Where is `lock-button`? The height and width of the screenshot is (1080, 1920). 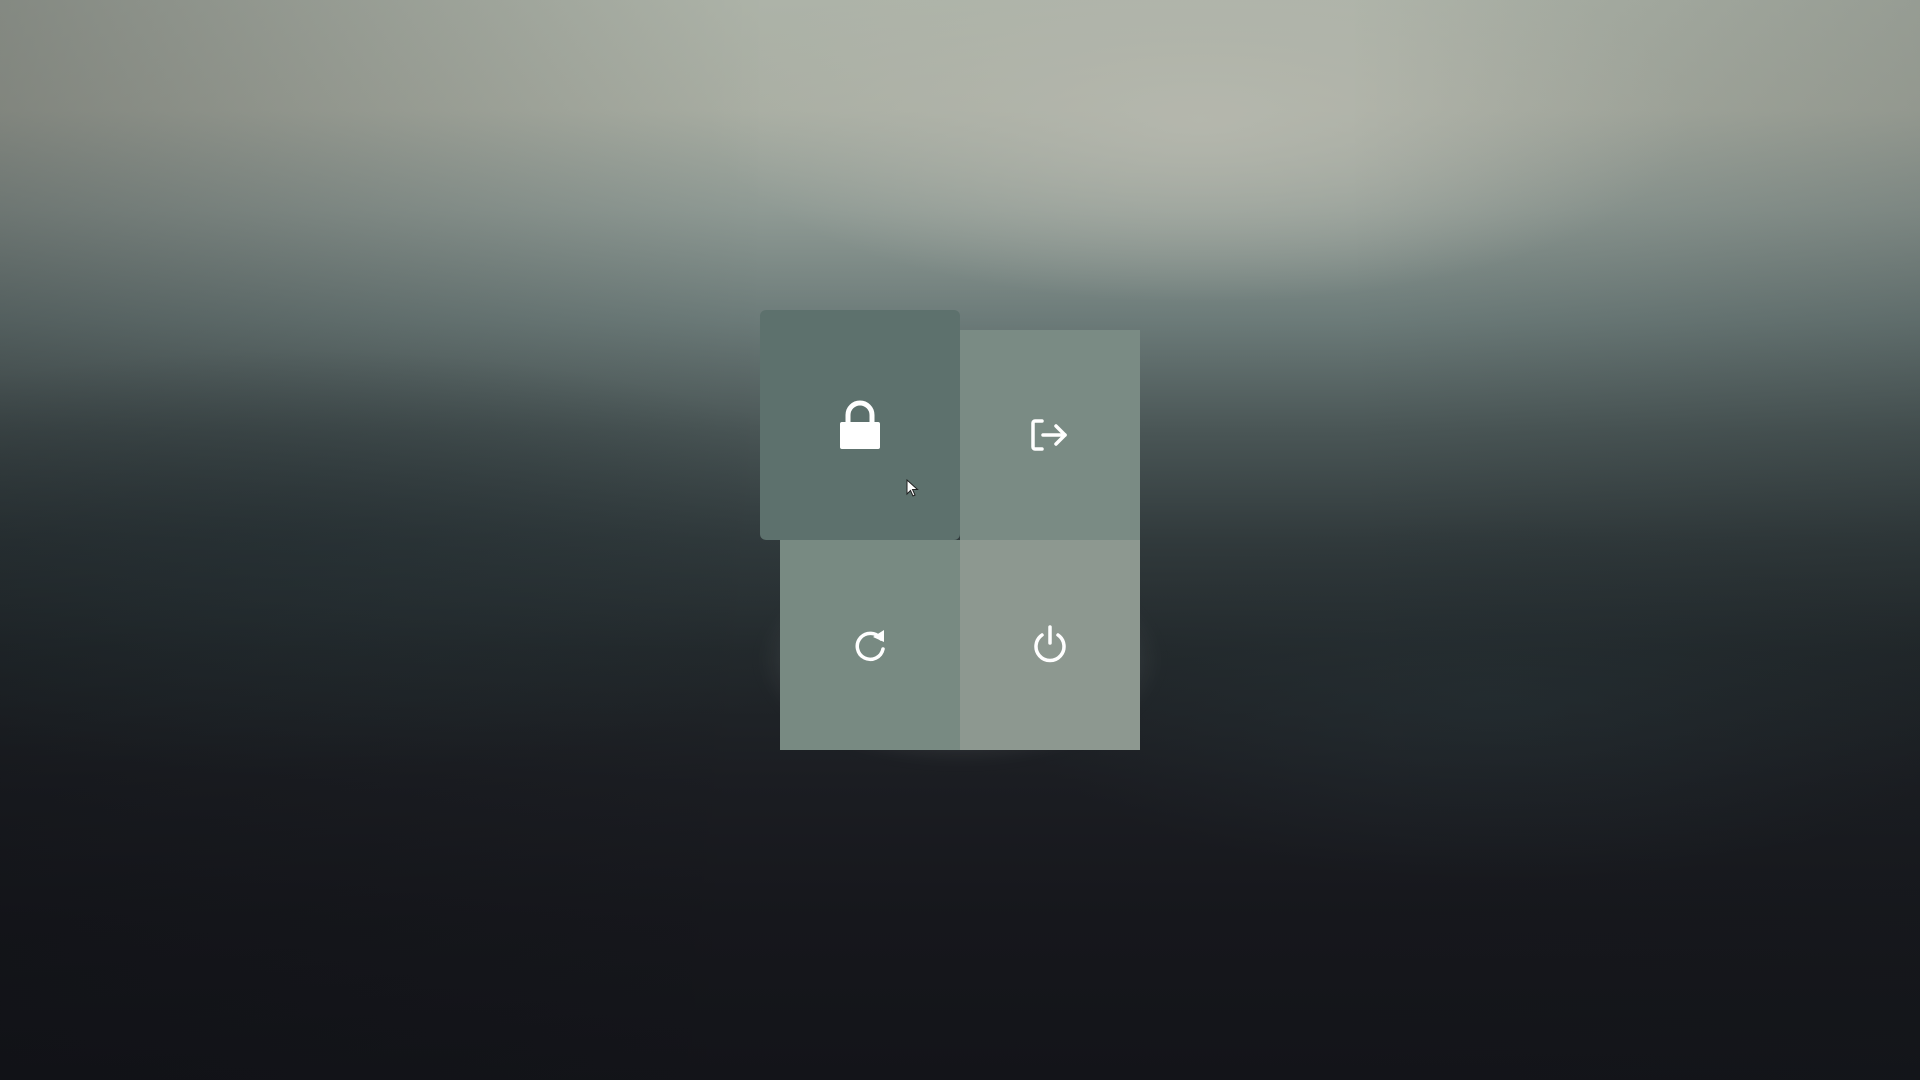 lock-button is located at coordinates (860, 425).